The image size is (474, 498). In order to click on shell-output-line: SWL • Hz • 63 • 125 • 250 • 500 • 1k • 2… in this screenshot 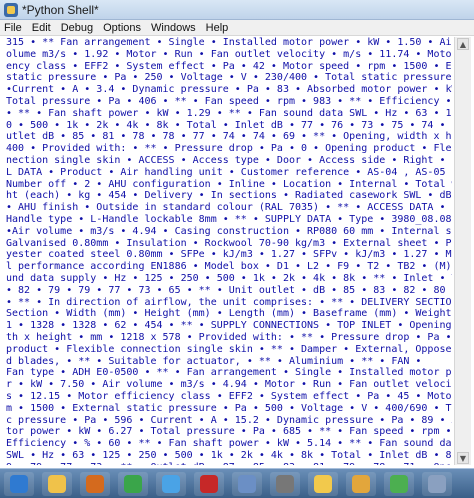, I will do `click(229, 455)`.